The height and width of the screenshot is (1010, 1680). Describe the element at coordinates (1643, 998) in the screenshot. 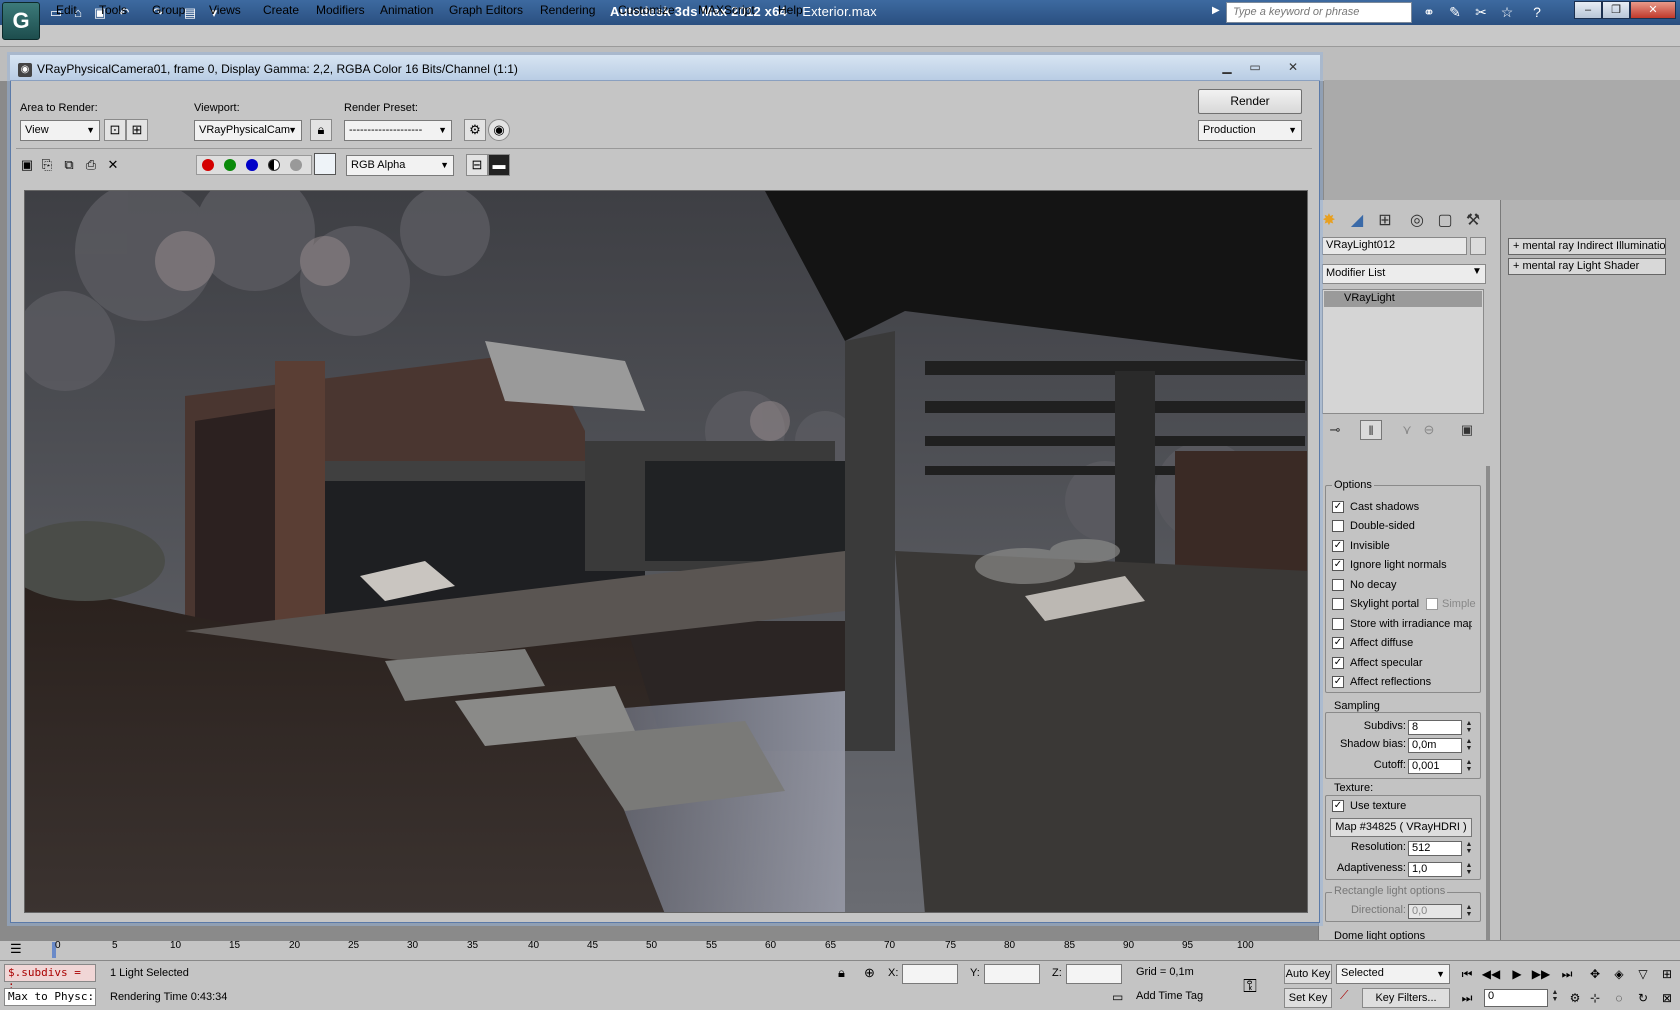

I see `roll-icon: ↻` at that location.